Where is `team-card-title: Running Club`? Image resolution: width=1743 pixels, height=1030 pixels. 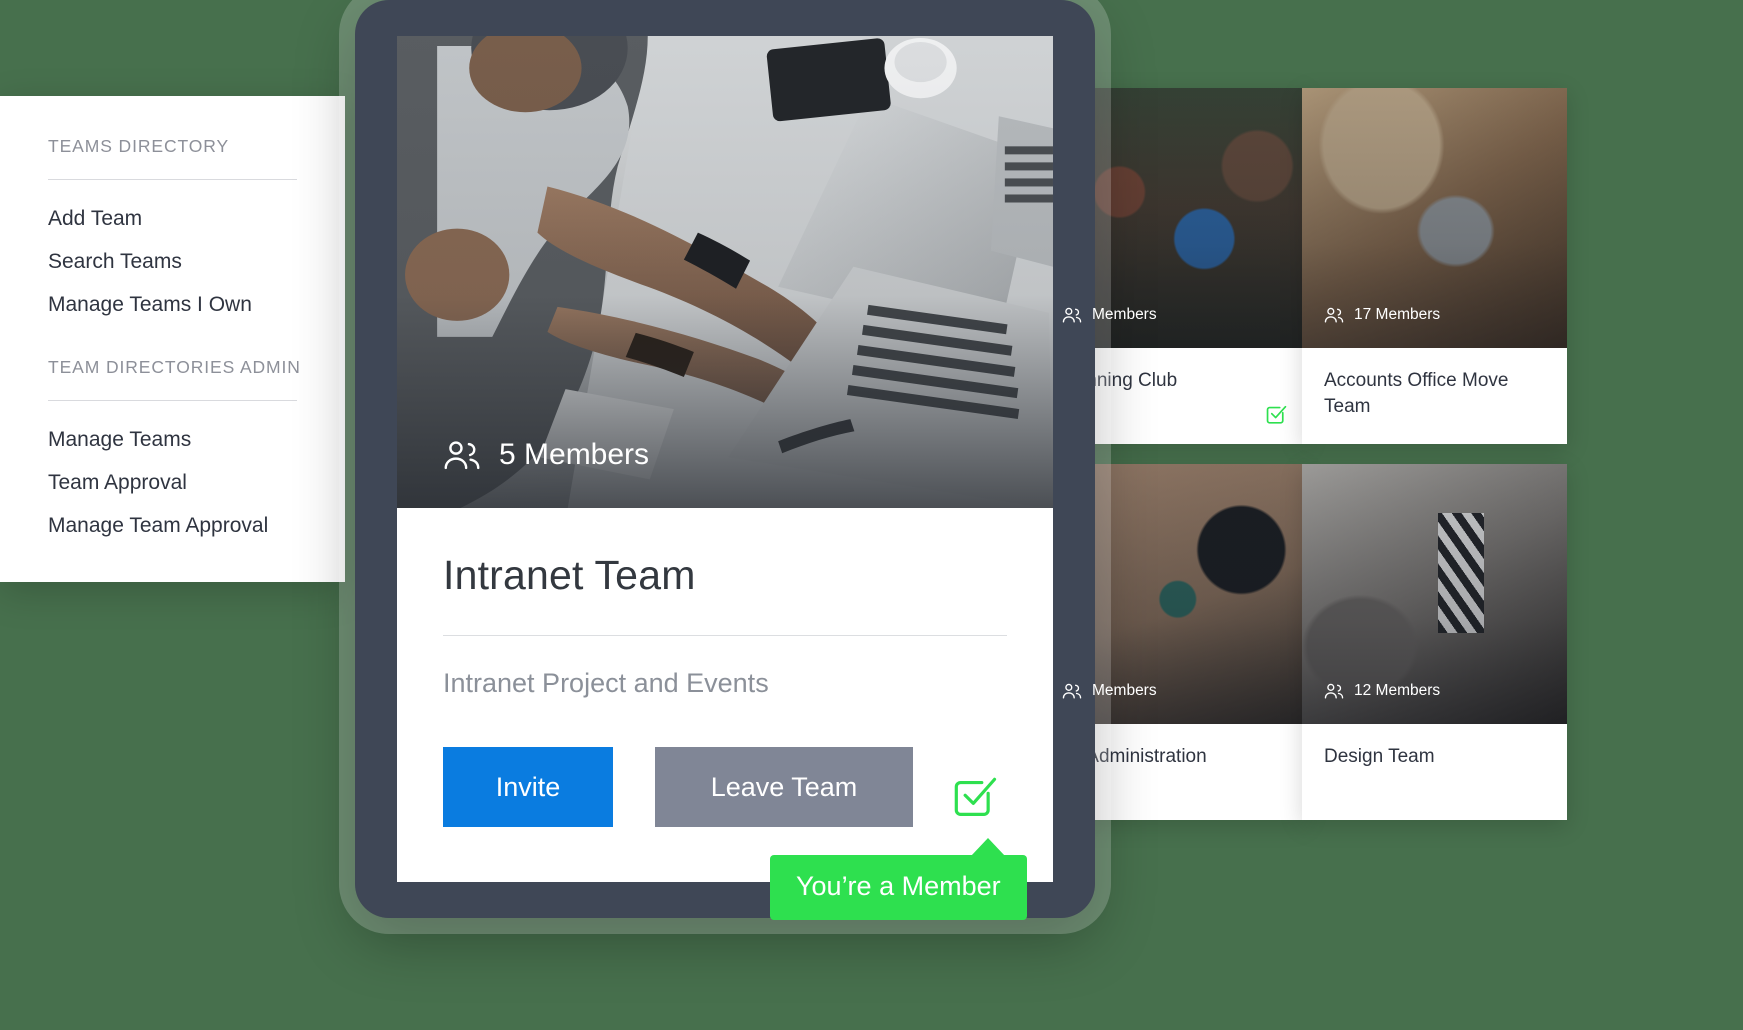 team-card-title: Running Club is located at coordinates (1120, 380).